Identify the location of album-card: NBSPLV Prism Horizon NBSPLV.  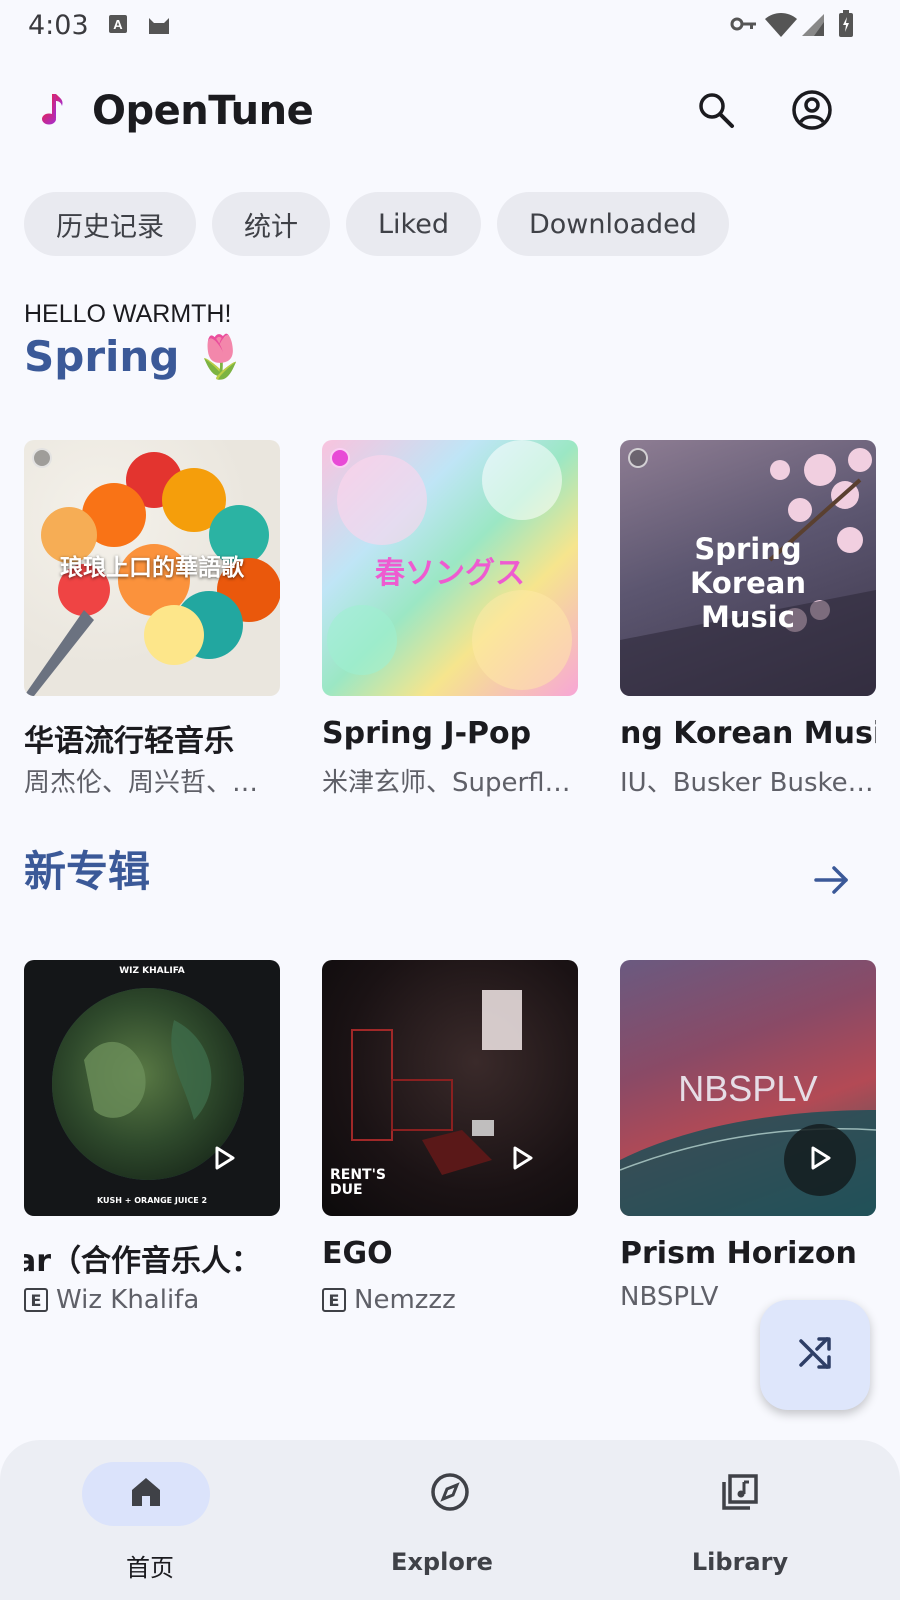
(748, 1139).